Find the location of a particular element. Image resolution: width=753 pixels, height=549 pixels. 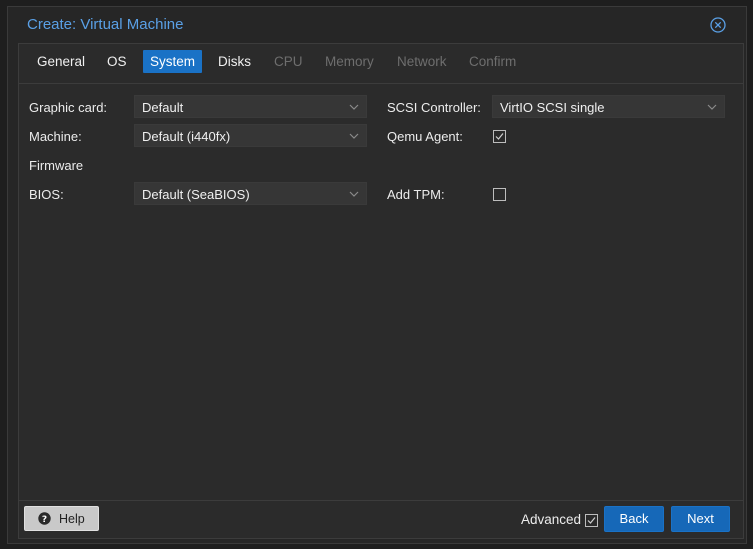

machine-label: Machine: is located at coordinates (55, 136).